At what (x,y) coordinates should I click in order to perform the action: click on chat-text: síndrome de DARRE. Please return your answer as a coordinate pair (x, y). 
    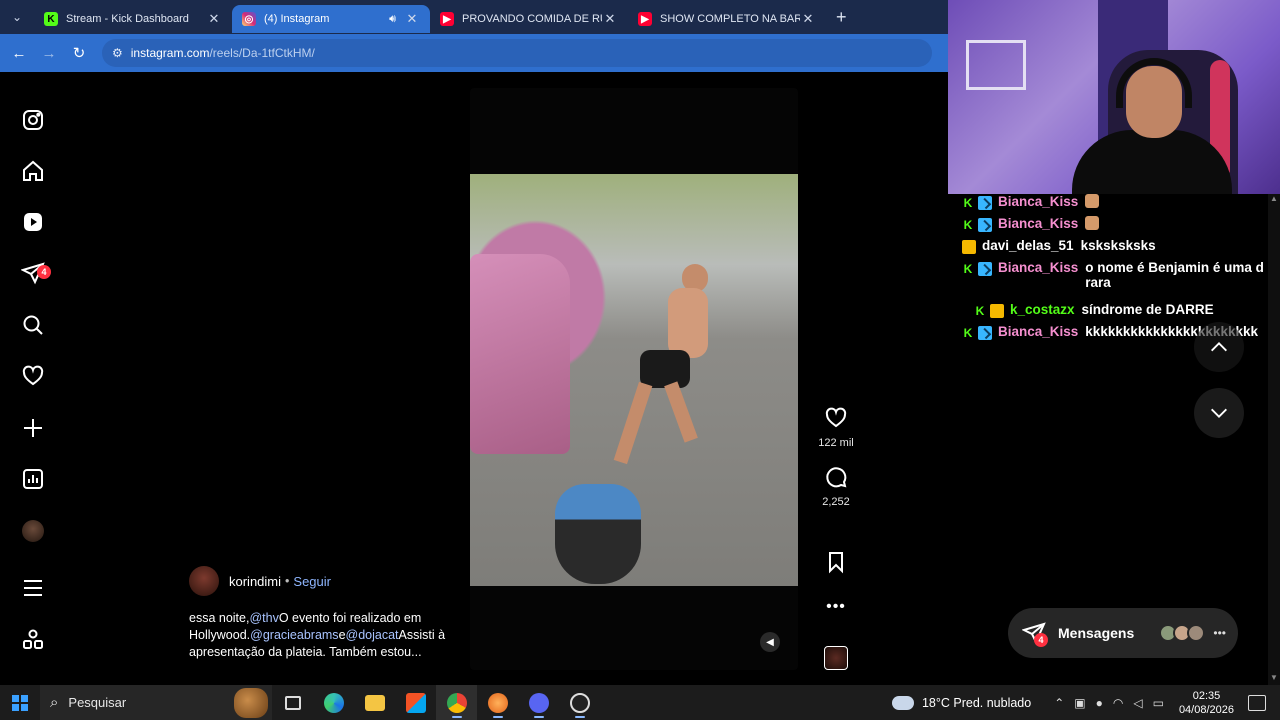
    Looking at the image, I should click on (1147, 309).